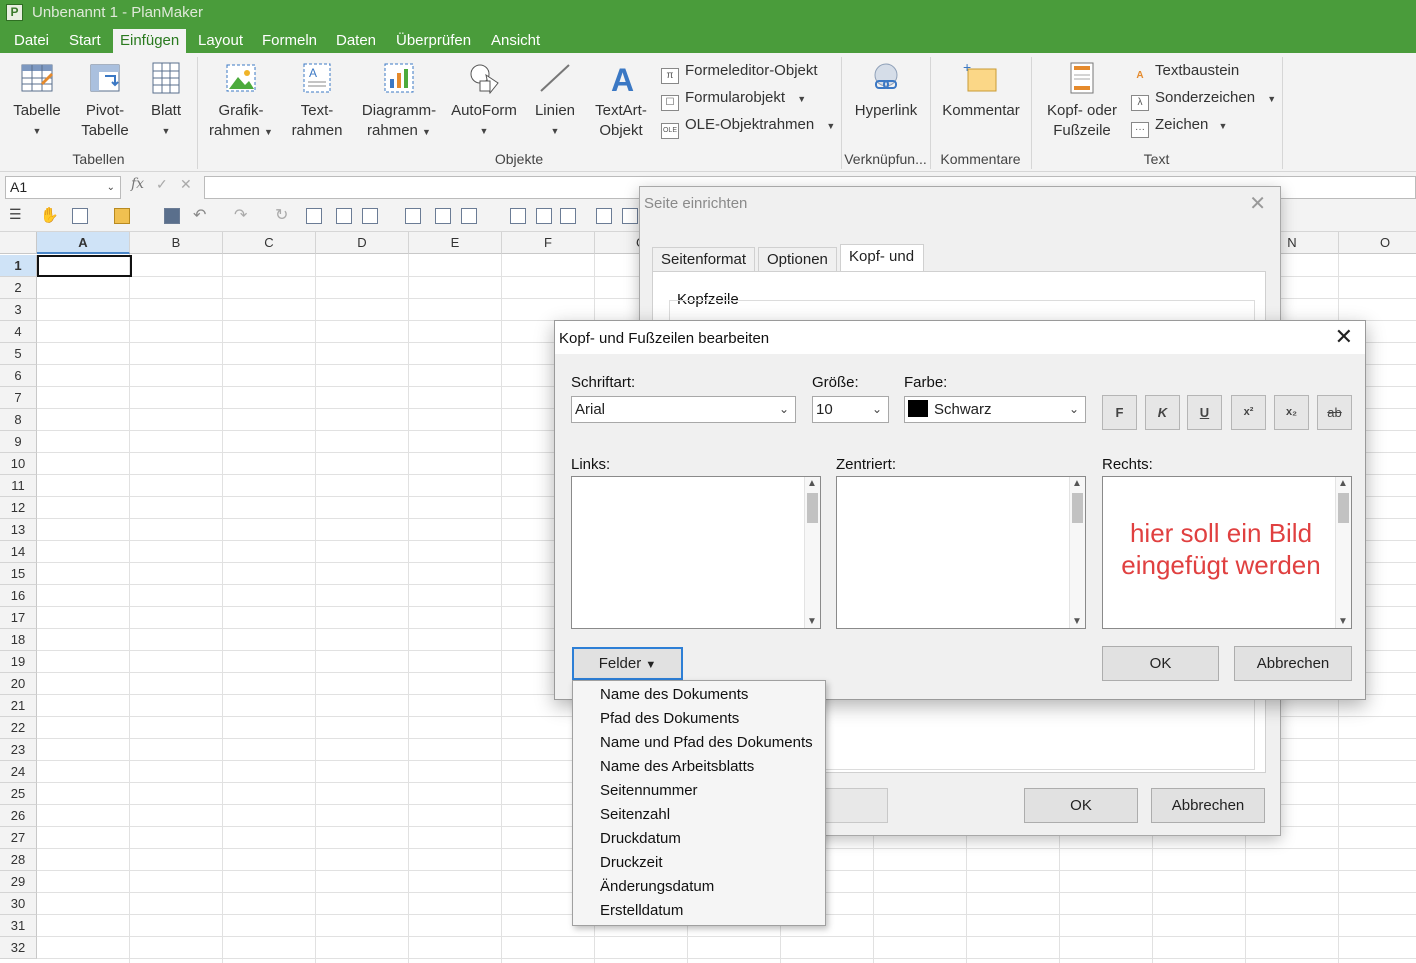 The width and height of the screenshot is (1416, 963). I want to click on text-module-button: A Textbaustein, so click(1185, 71).